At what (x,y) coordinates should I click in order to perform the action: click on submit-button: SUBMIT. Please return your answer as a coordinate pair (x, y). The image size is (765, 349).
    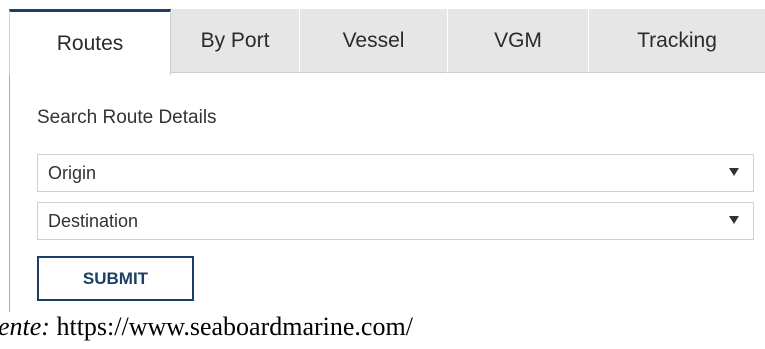
    Looking at the image, I should click on (115, 278).